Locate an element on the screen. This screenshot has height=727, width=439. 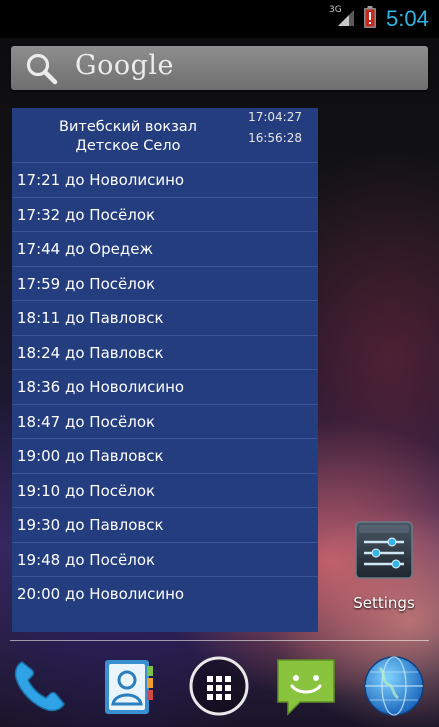
browser-button is located at coordinates (394, 687).